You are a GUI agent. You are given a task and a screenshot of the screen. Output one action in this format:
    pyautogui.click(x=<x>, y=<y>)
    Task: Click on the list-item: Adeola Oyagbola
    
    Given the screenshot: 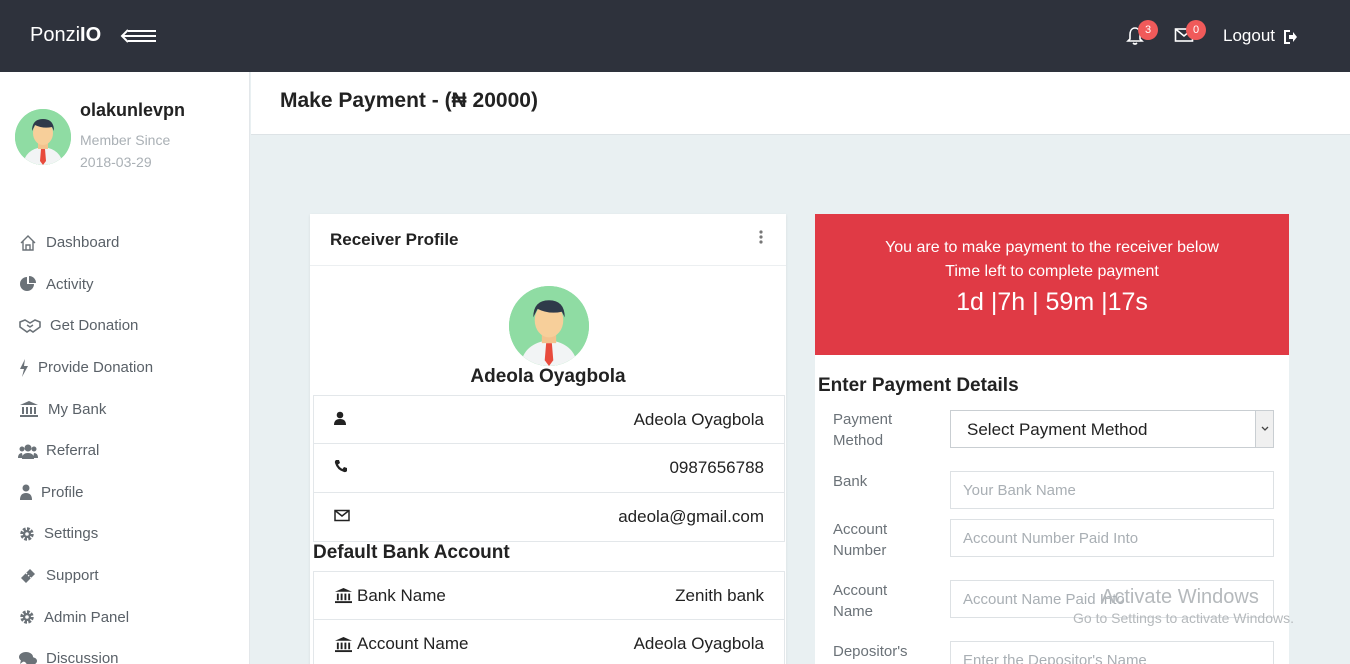 What is the action you would take?
    pyautogui.click(x=549, y=419)
    